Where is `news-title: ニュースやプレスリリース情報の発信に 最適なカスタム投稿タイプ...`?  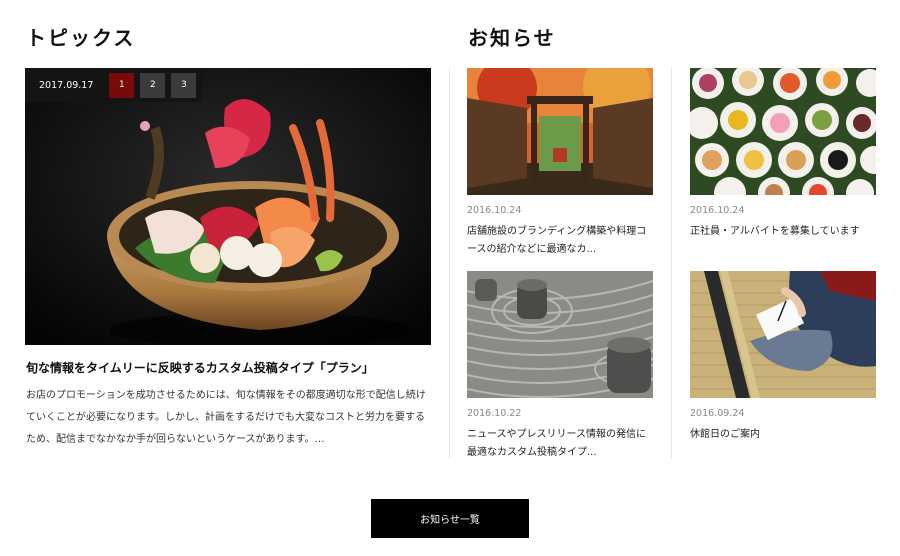 news-title: ニュースやプレスリリース情報の発信に 最適なカスタム投稿タイプ... is located at coordinates (560, 444).